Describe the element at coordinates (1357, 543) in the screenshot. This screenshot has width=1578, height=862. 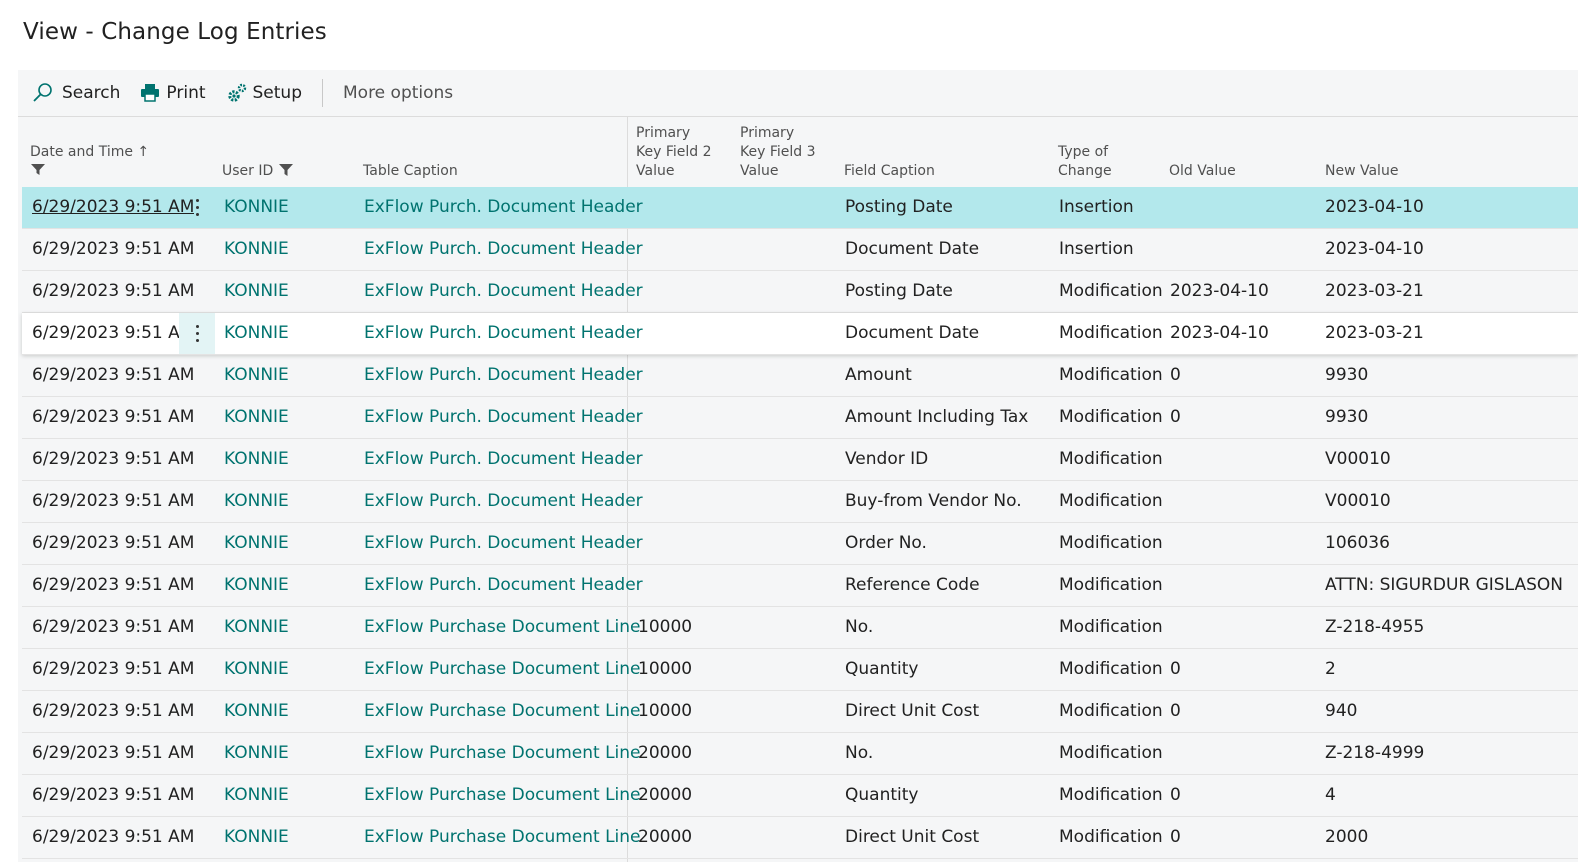
I see `new-value-cell: 106036` at that location.